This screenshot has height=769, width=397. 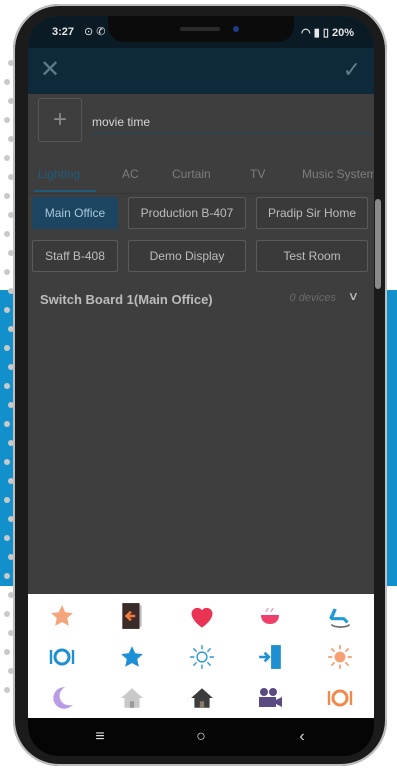 What do you see at coordinates (232, 122) in the screenshot?
I see `scene-name-input` at bounding box center [232, 122].